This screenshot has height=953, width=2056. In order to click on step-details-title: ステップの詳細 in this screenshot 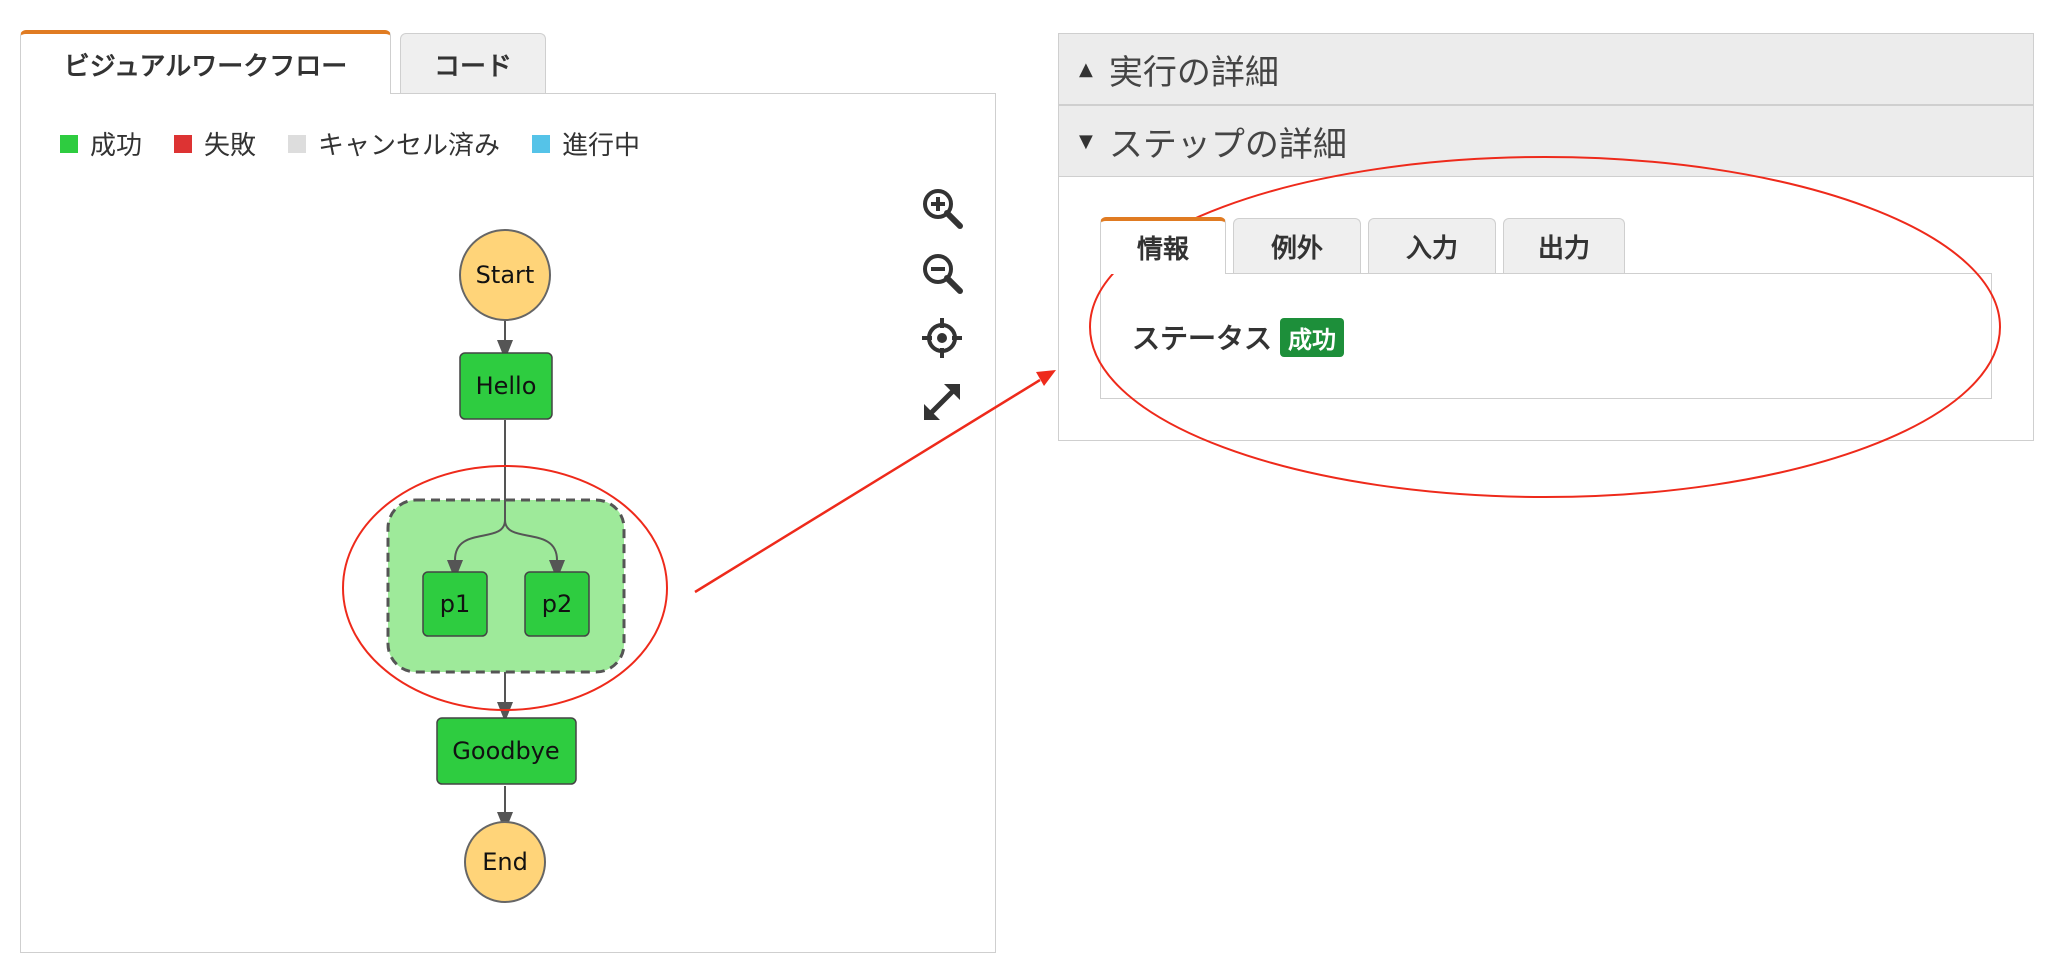, I will do `click(1227, 144)`.